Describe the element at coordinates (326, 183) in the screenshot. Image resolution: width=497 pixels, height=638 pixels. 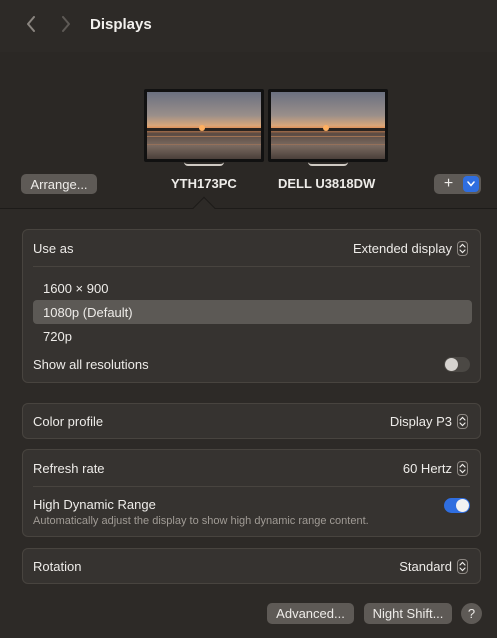
I see `display-name-dell: DELL U3818DW` at that location.